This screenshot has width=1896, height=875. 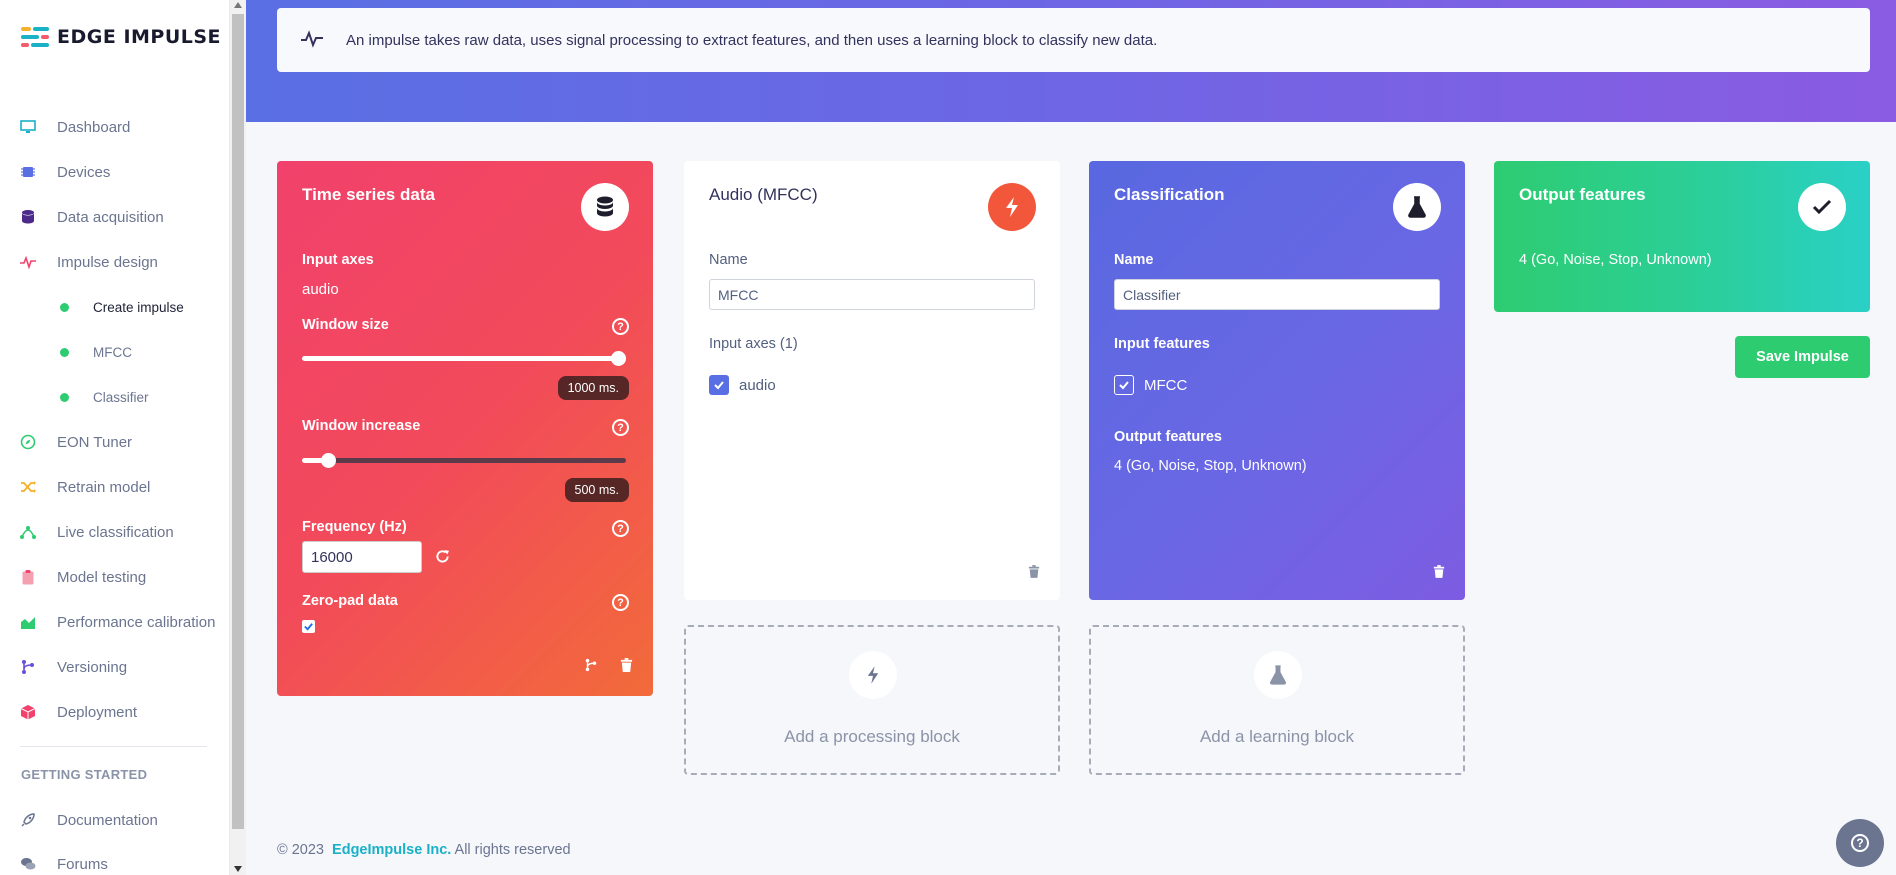 I want to click on add-learning-block-button: Add a learning block, so click(x=1277, y=700).